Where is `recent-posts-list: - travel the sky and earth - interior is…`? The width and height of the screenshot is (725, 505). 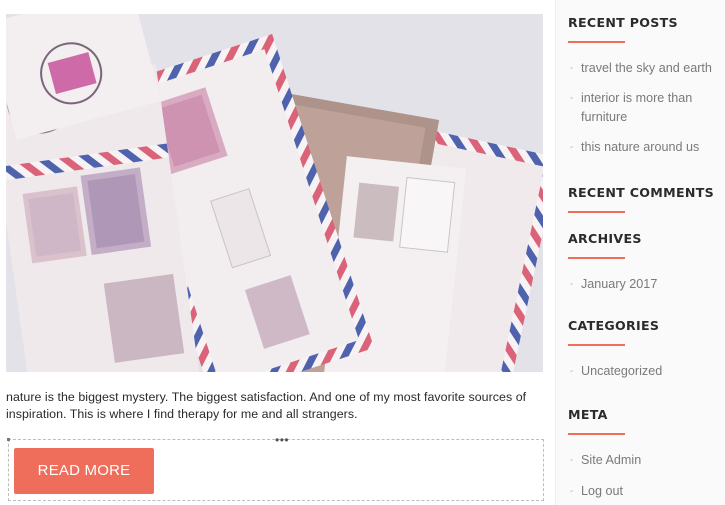 recent-posts-list: - travel the sky and earth - interior is… is located at coordinates (645, 108).